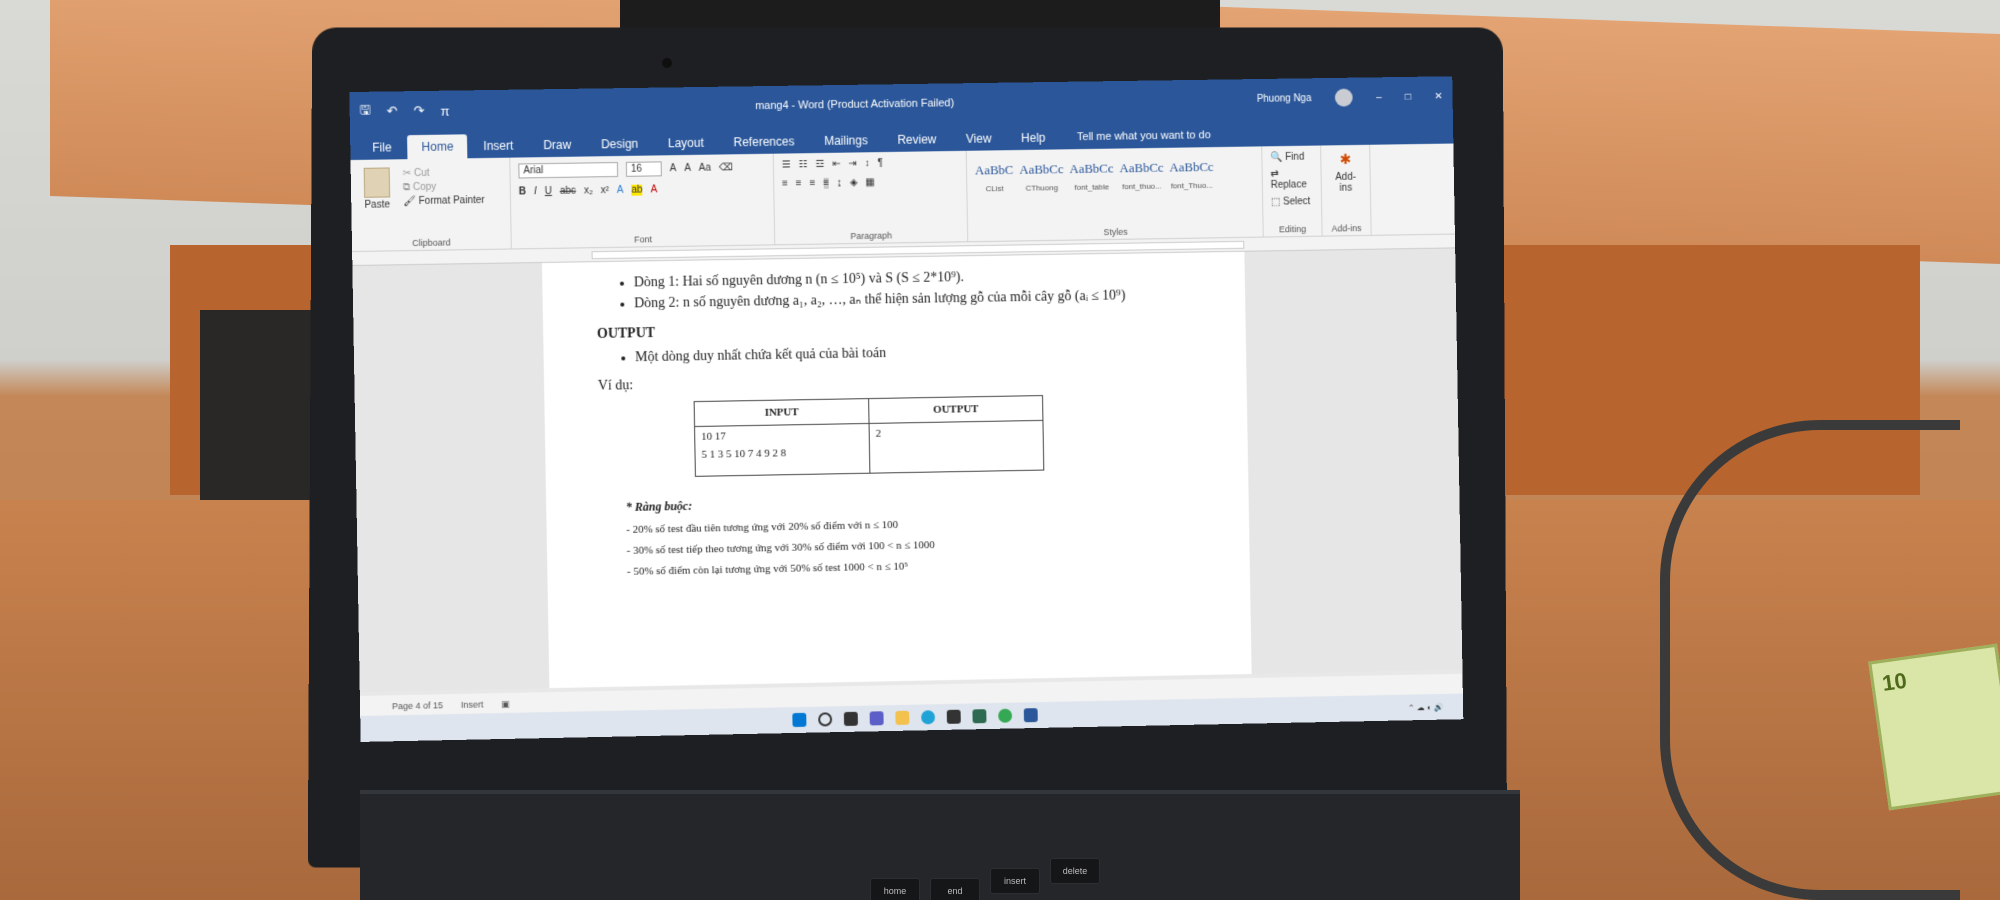 The height and width of the screenshot is (900, 2000). What do you see at coordinates (854, 182) in the screenshot?
I see `shading-icon: ◈` at bounding box center [854, 182].